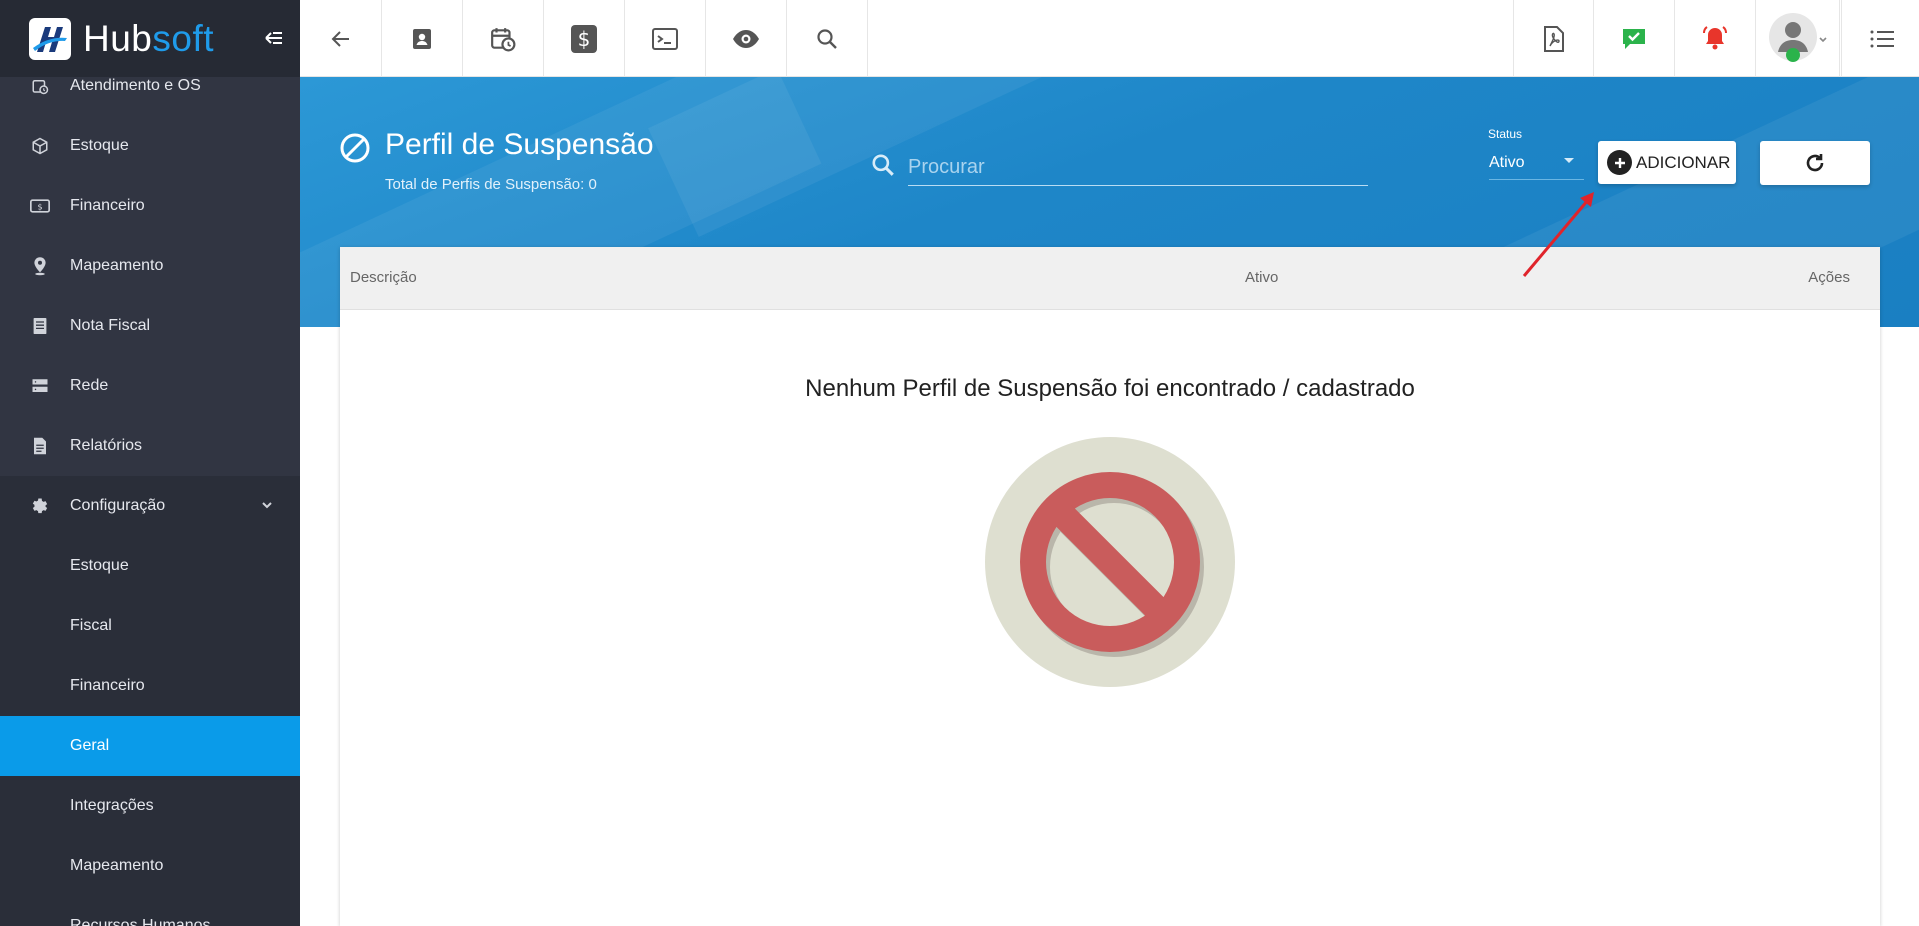  What do you see at coordinates (40, 506) in the screenshot?
I see `gear-icon` at bounding box center [40, 506].